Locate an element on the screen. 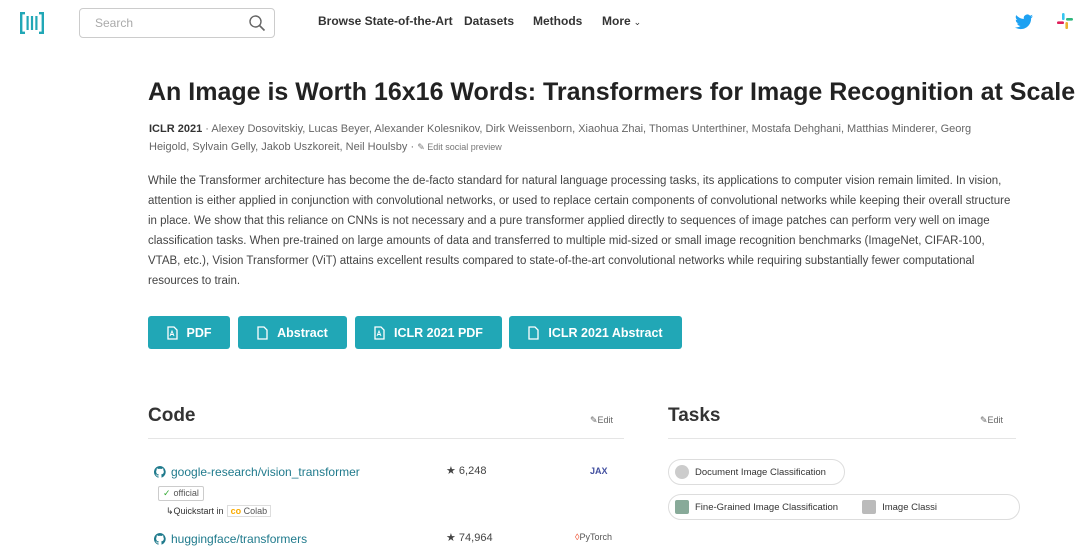  jax-icon: JAX is located at coordinates (599, 471).